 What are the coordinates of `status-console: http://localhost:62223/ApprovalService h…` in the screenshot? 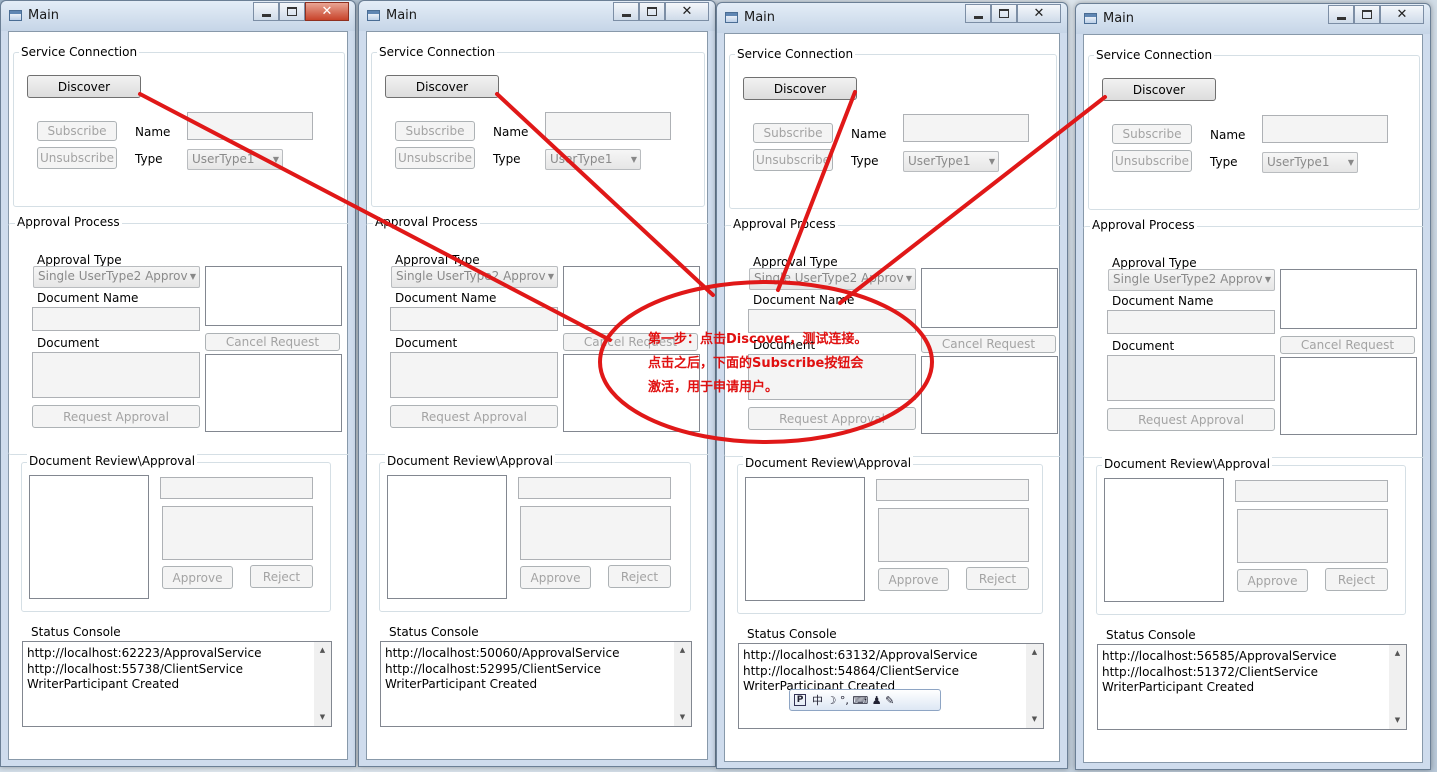 It's located at (177, 684).